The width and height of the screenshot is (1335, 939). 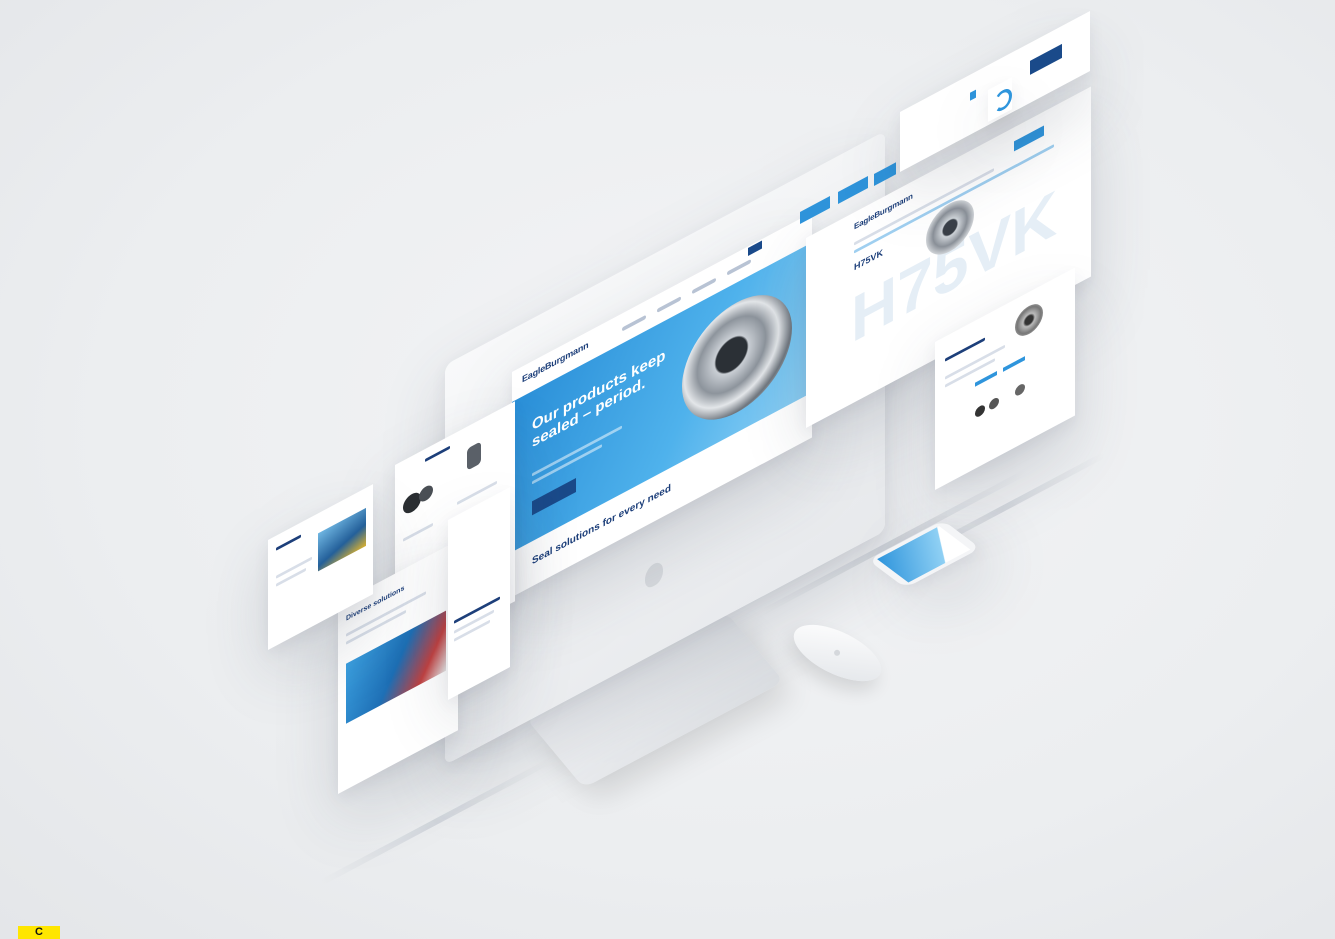 What do you see at coordinates (479, 593) in the screenshot?
I see `mid-content-page` at bounding box center [479, 593].